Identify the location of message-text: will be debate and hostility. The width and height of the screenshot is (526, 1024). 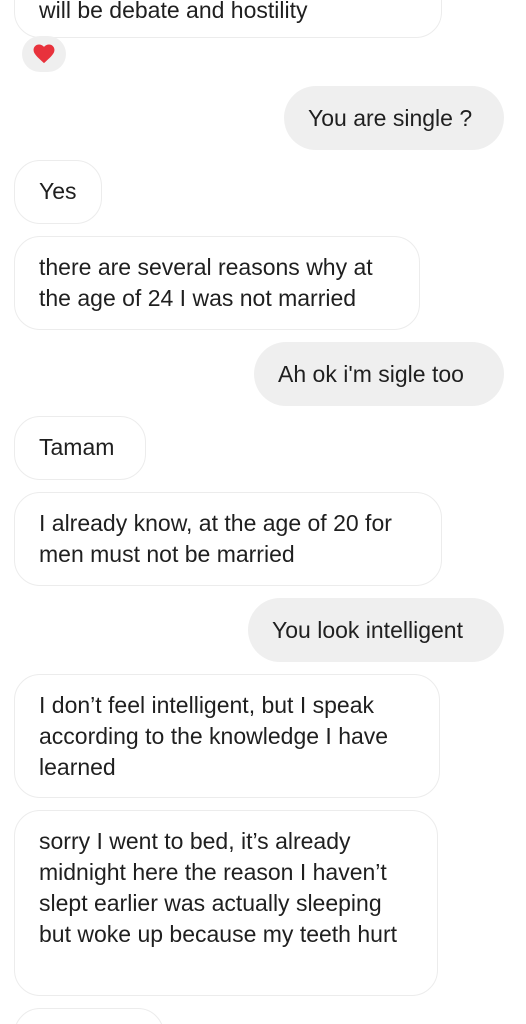
(173, 11).